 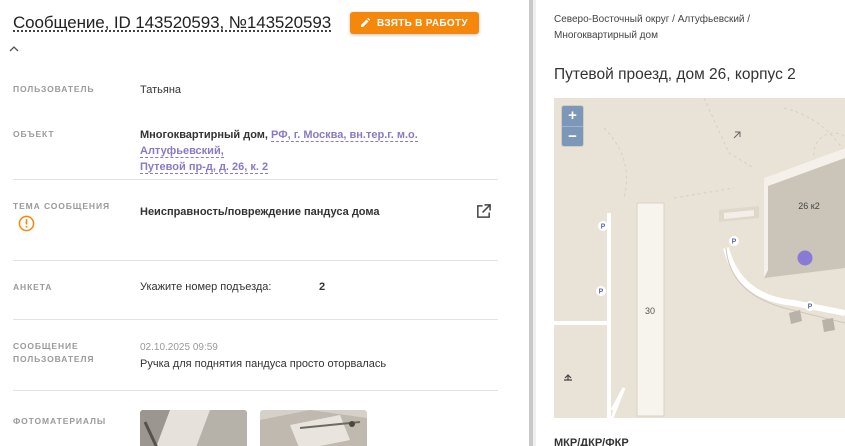 What do you see at coordinates (60, 421) in the screenshot?
I see `photos-label: ФОТОМАТЕРИАЛЫ` at bounding box center [60, 421].